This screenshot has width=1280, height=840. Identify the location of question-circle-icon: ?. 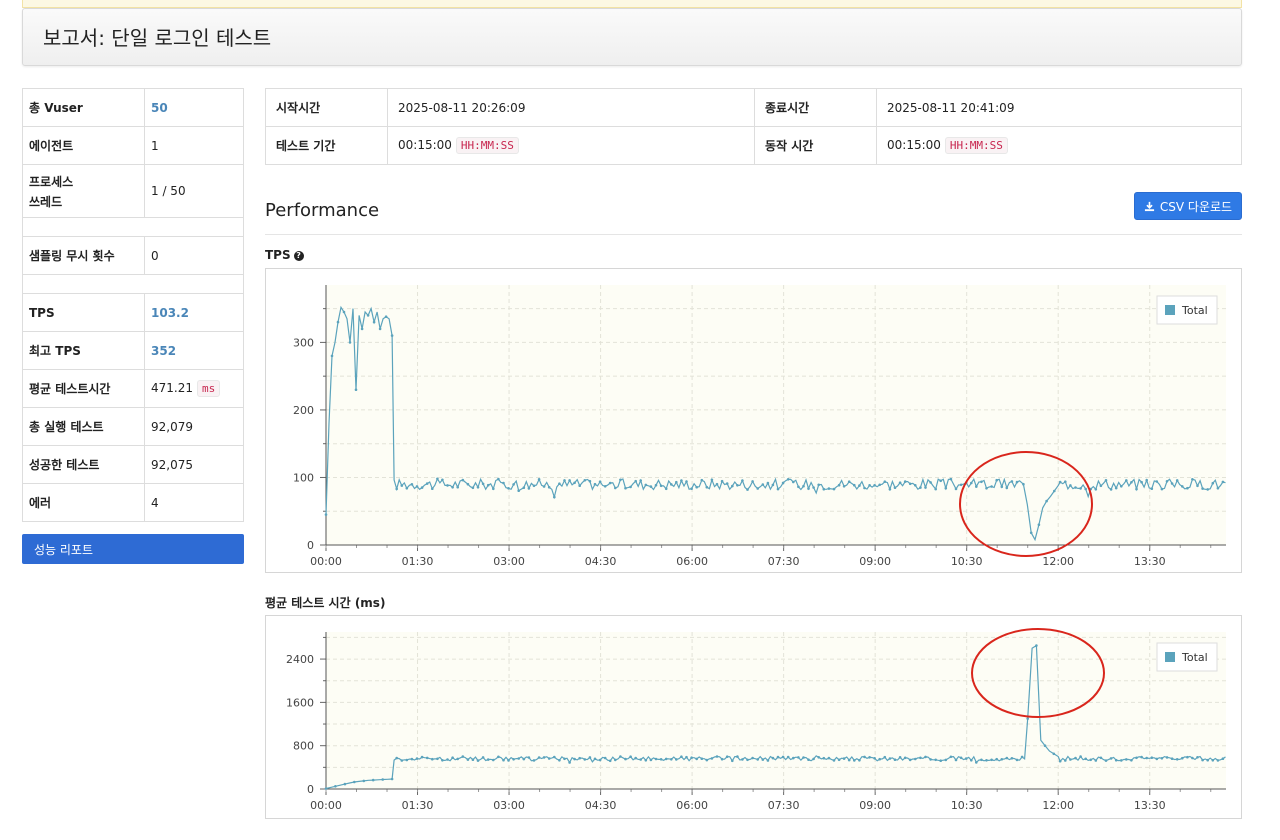
(298, 256).